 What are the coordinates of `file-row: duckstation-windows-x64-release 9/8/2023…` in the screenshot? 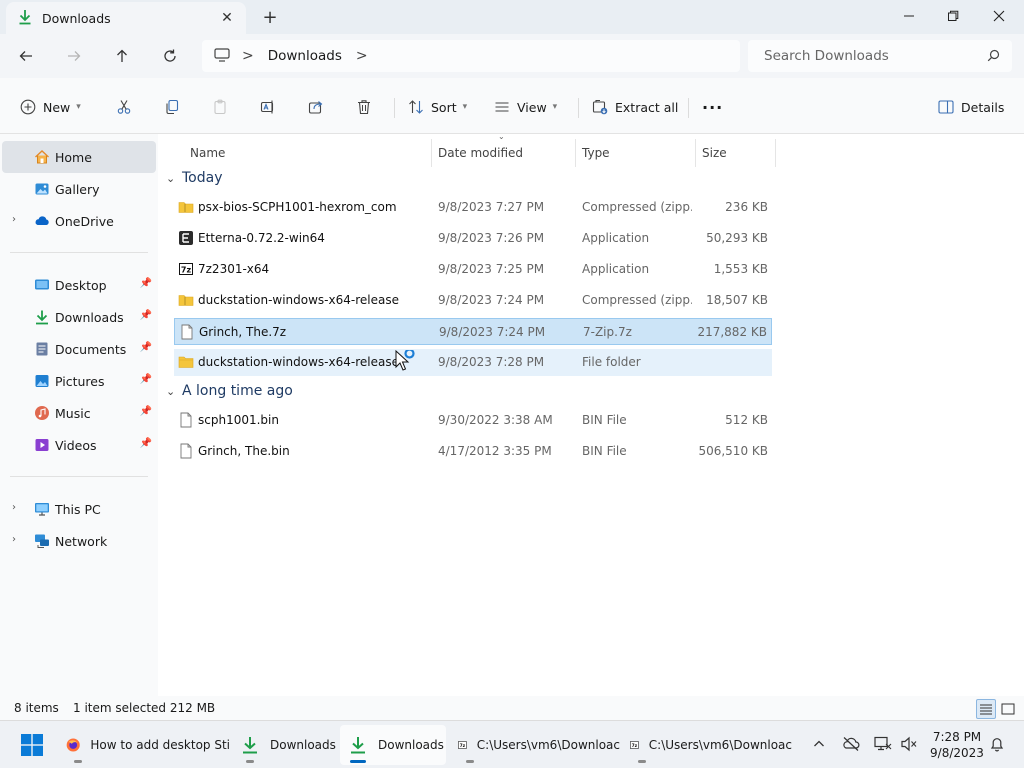 It's located at (473, 300).